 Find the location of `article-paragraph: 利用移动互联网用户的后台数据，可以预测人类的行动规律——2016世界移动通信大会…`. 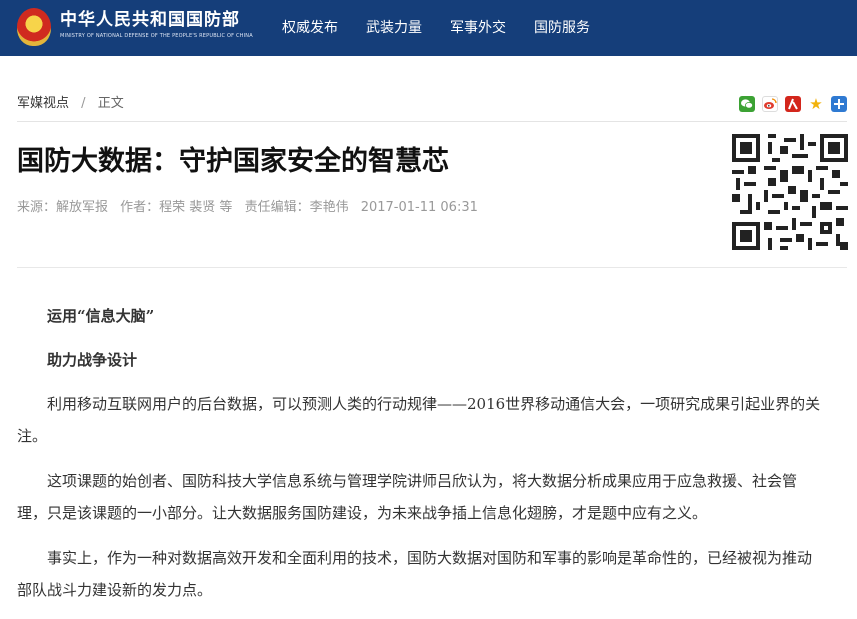

article-paragraph: 利用移动互联网用户的后台数据，可以预测人类的行动规律——2016世界移动通信大会… is located at coordinates (419, 420).